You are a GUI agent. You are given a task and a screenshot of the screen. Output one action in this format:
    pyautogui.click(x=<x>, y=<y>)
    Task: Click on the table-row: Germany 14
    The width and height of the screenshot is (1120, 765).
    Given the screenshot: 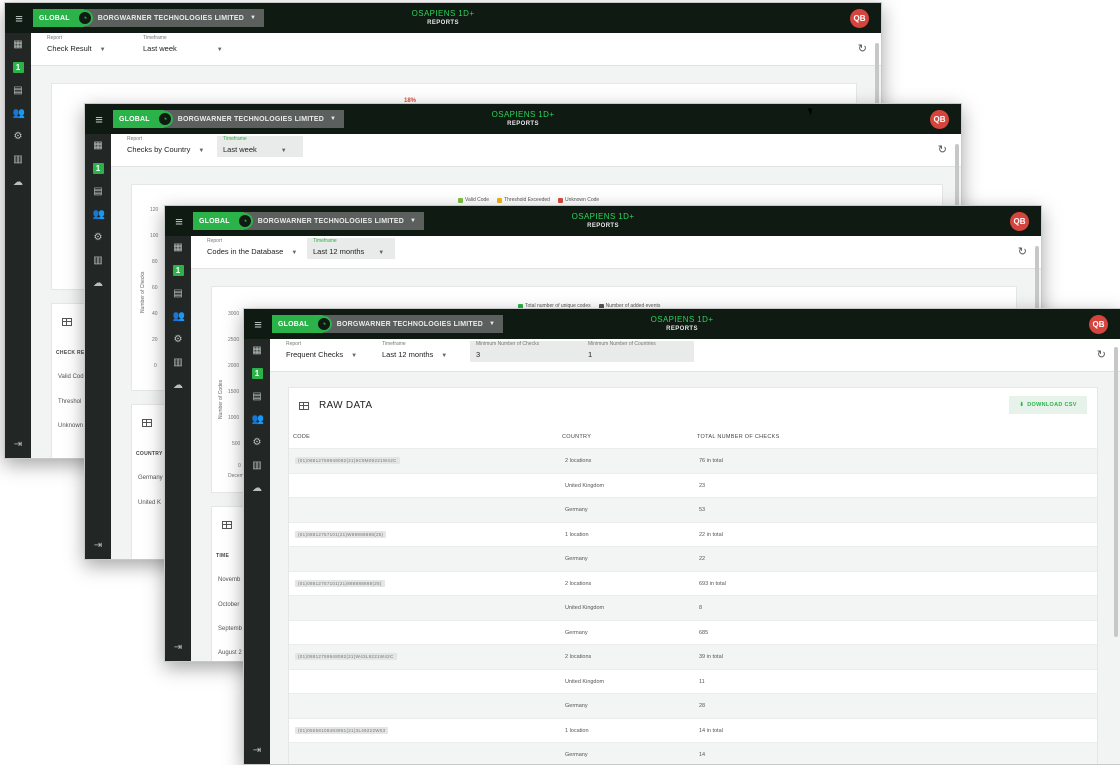 What is the action you would take?
    pyautogui.click(x=693, y=753)
    